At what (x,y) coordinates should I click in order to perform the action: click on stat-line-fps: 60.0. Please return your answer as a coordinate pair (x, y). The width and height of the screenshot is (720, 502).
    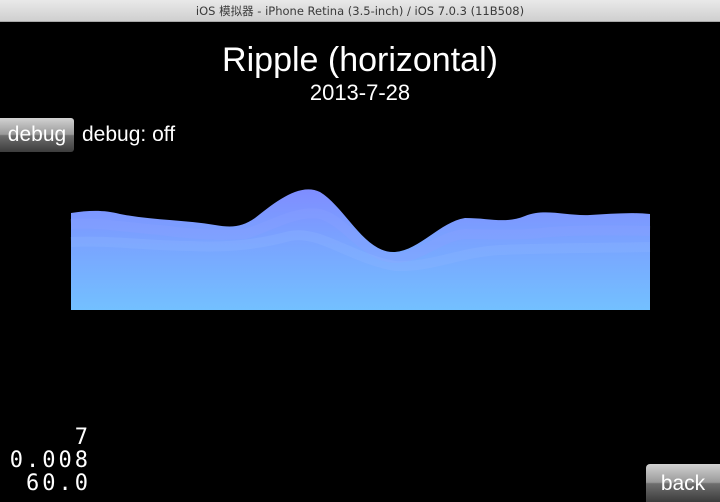
    Looking at the image, I should click on (58, 483).